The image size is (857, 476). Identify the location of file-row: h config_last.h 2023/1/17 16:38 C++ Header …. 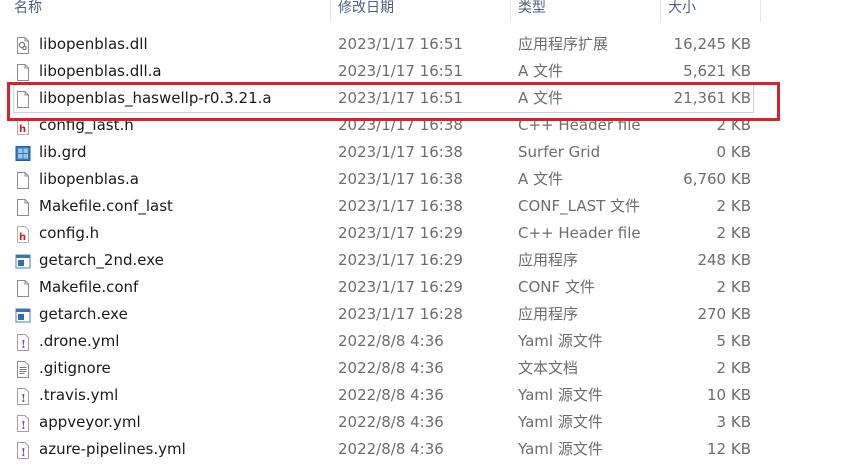
(428, 125).